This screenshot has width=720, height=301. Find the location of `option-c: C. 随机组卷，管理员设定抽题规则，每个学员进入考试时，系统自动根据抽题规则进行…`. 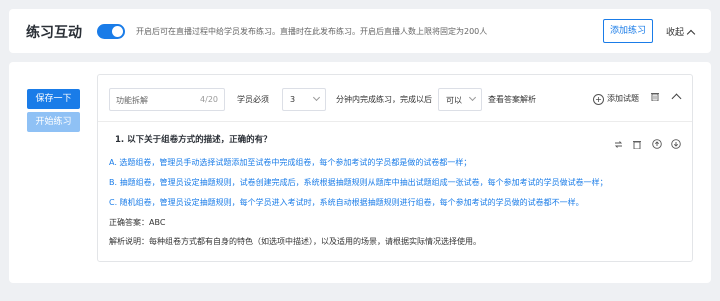

option-c: C. 随机组卷，管理员设定抽题规则，每个学员进入考试时，系统自动根据抽题规则进行… is located at coordinates (346, 202).